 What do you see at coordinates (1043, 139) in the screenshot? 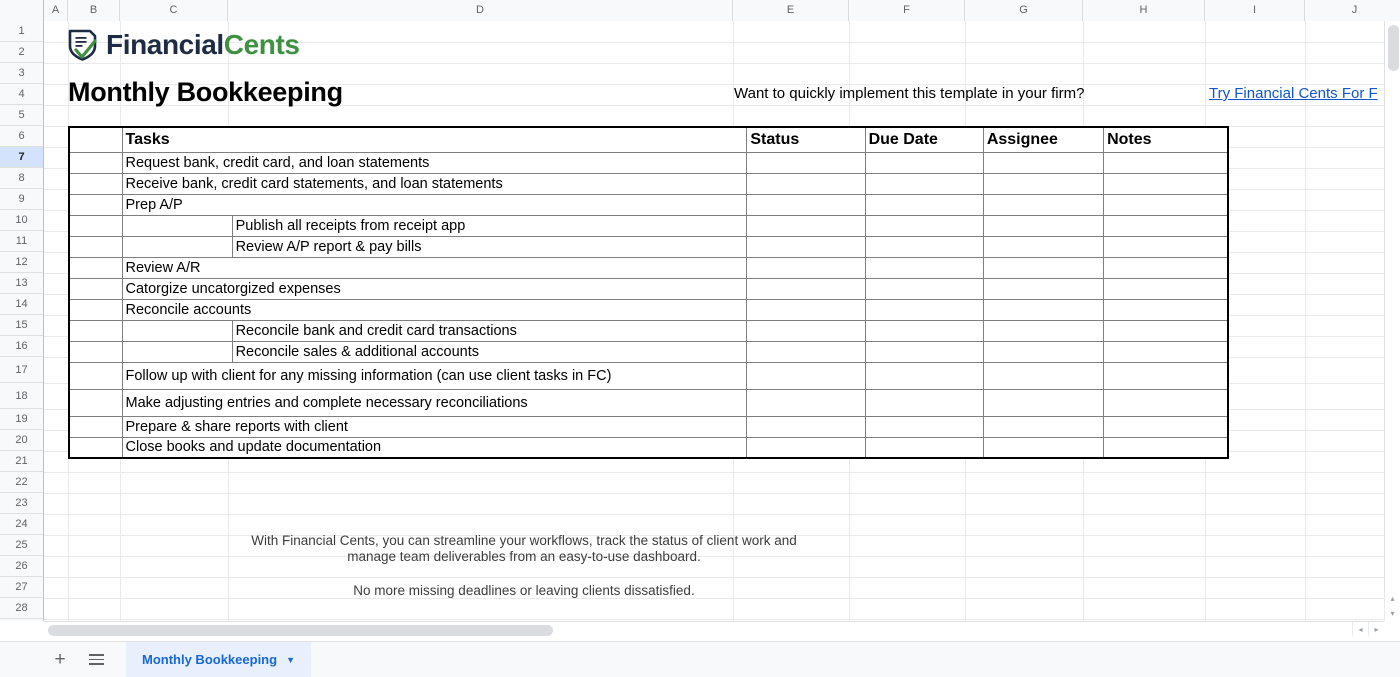
I see `column-header-assignee: Assignee` at bounding box center [1043, 139].